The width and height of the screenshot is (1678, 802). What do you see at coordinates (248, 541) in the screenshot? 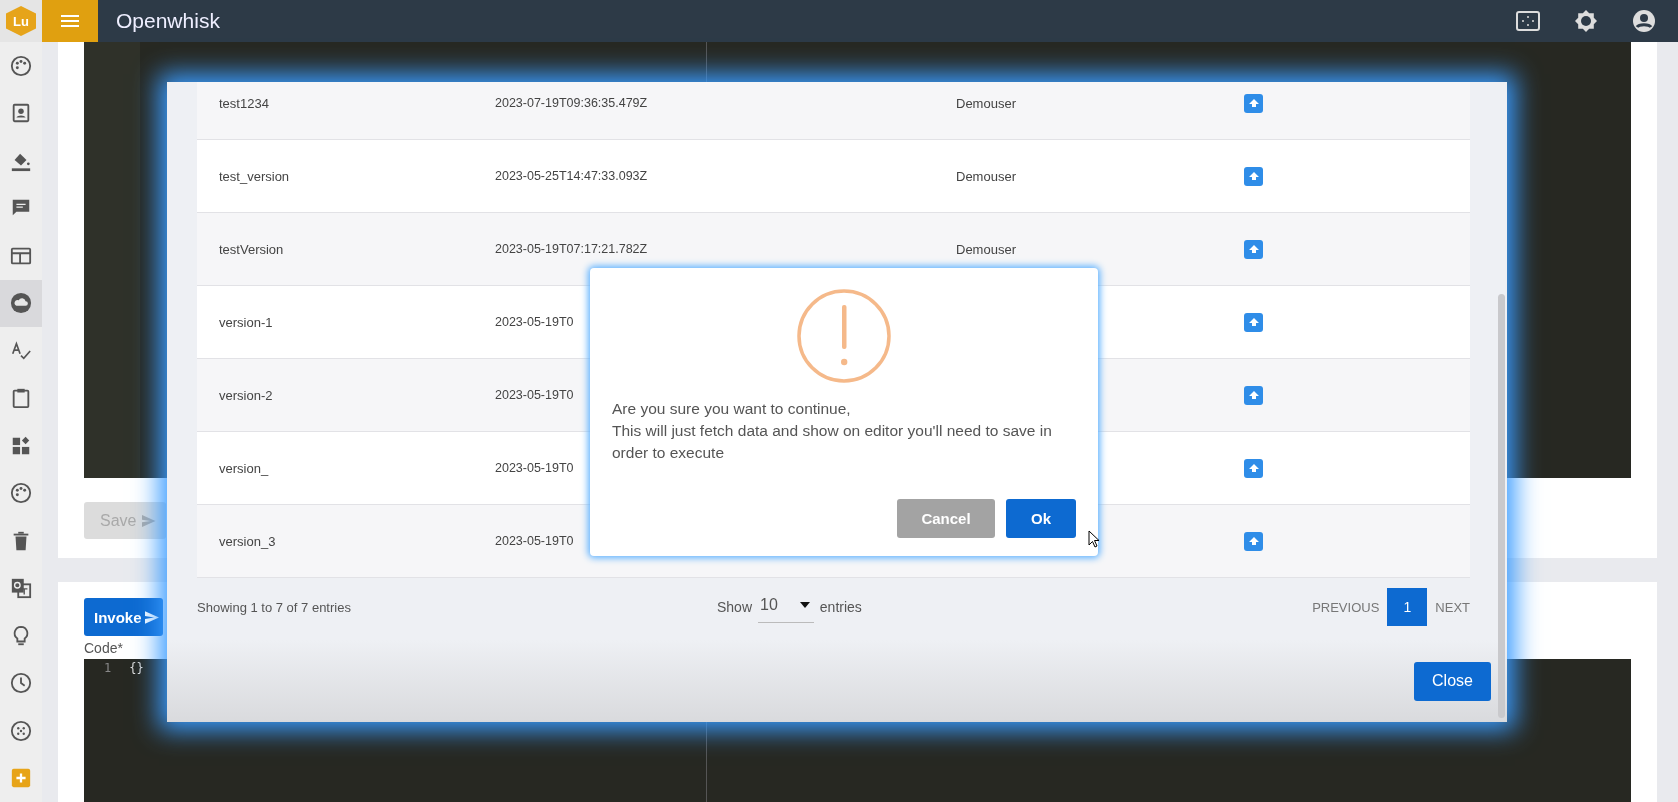
I see `version-name: version_3` at bounding box center [248, 541].